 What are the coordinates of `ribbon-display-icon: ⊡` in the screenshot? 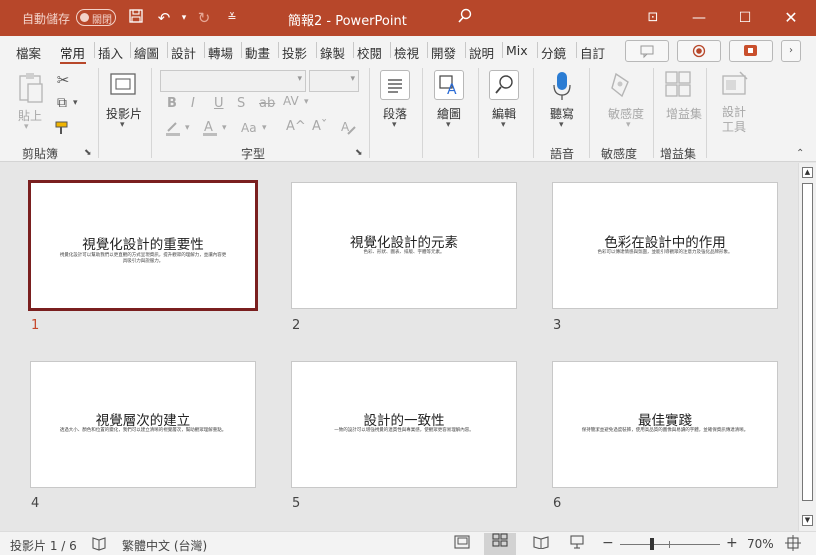 It's located at (653, 18).